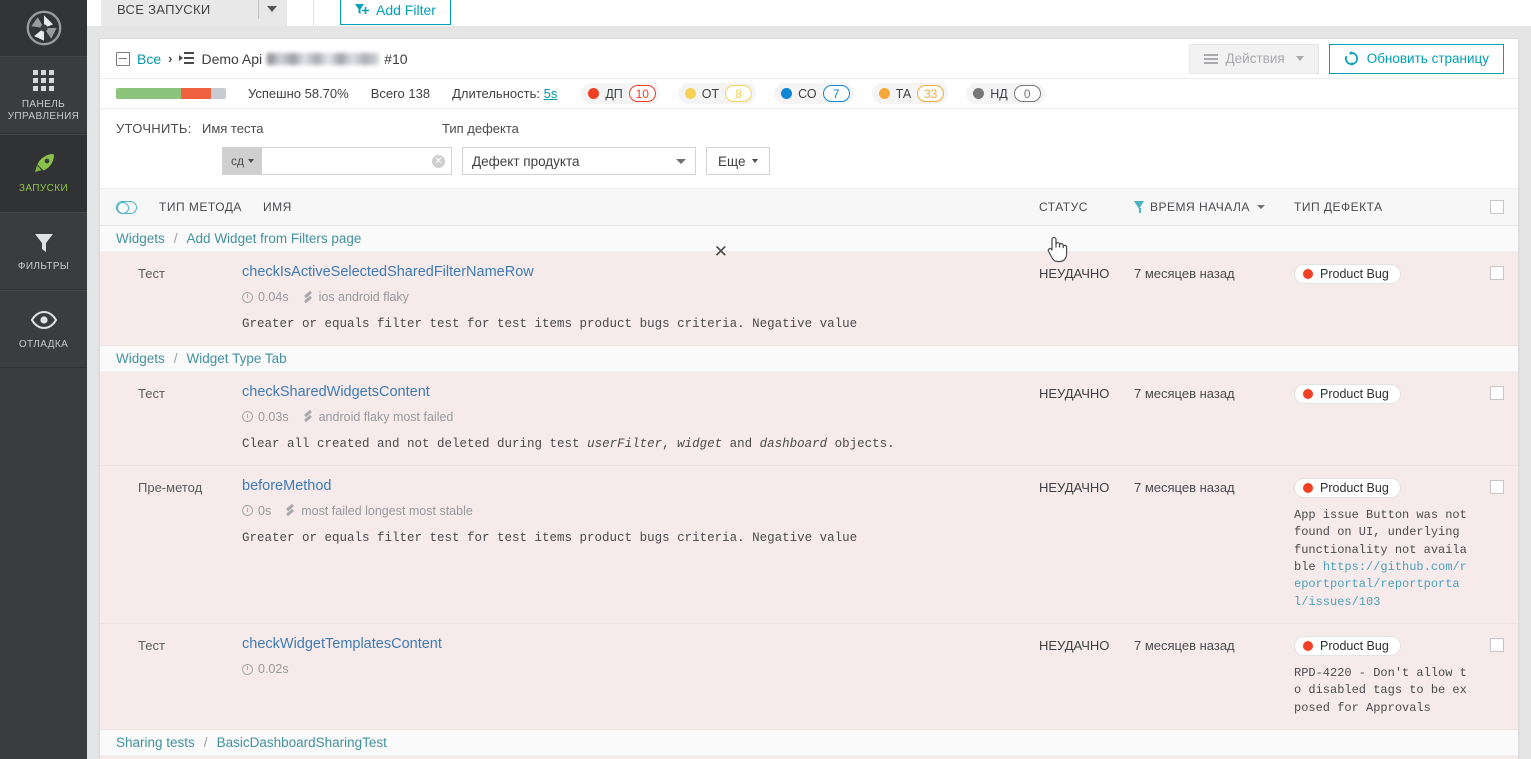 The image size is (1531, 759). What do you see at coordinates (43, 28) in the screenshot?
I see `app-logo` at bounding box center [43, 28].